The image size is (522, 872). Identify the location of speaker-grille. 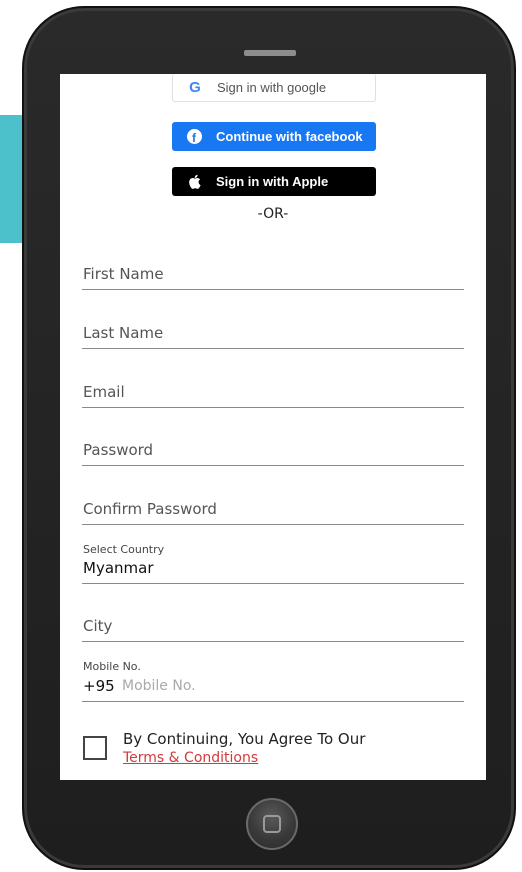
(270, 53).